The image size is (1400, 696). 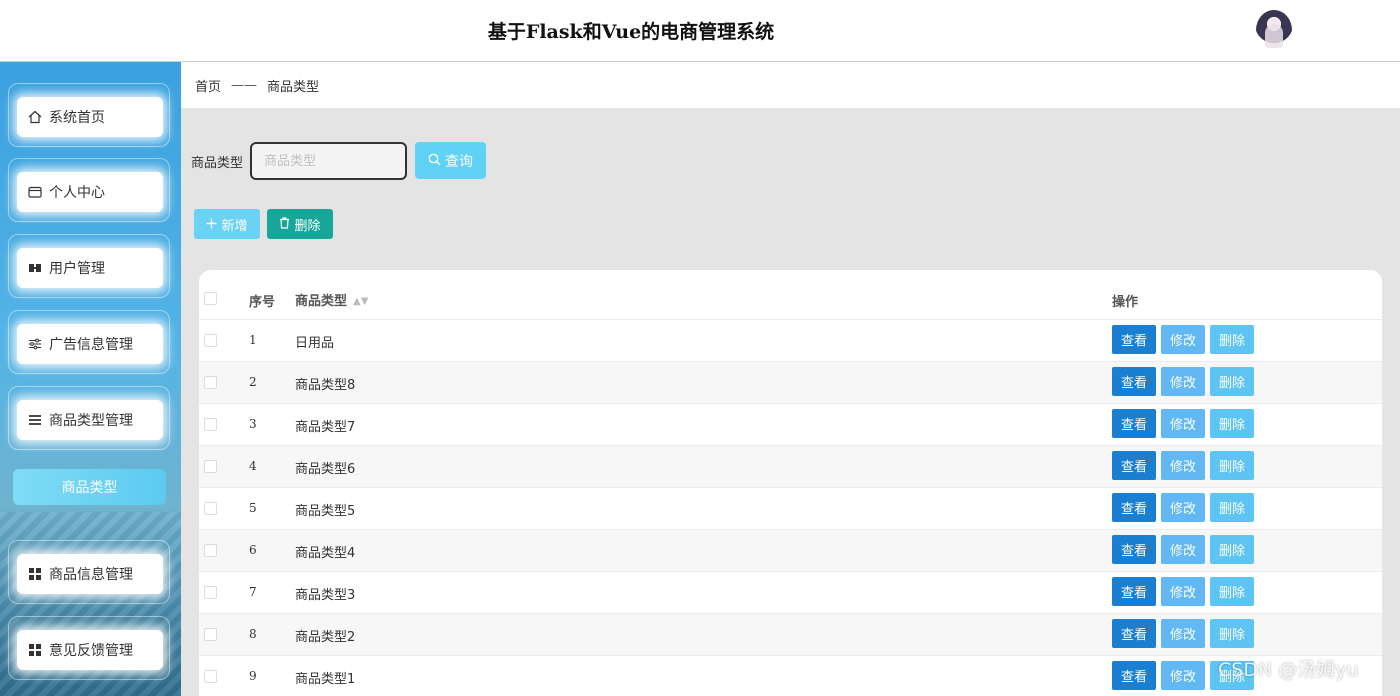 I want to click on batch-delete-button-label: 删除, so click(x=307, y=225).